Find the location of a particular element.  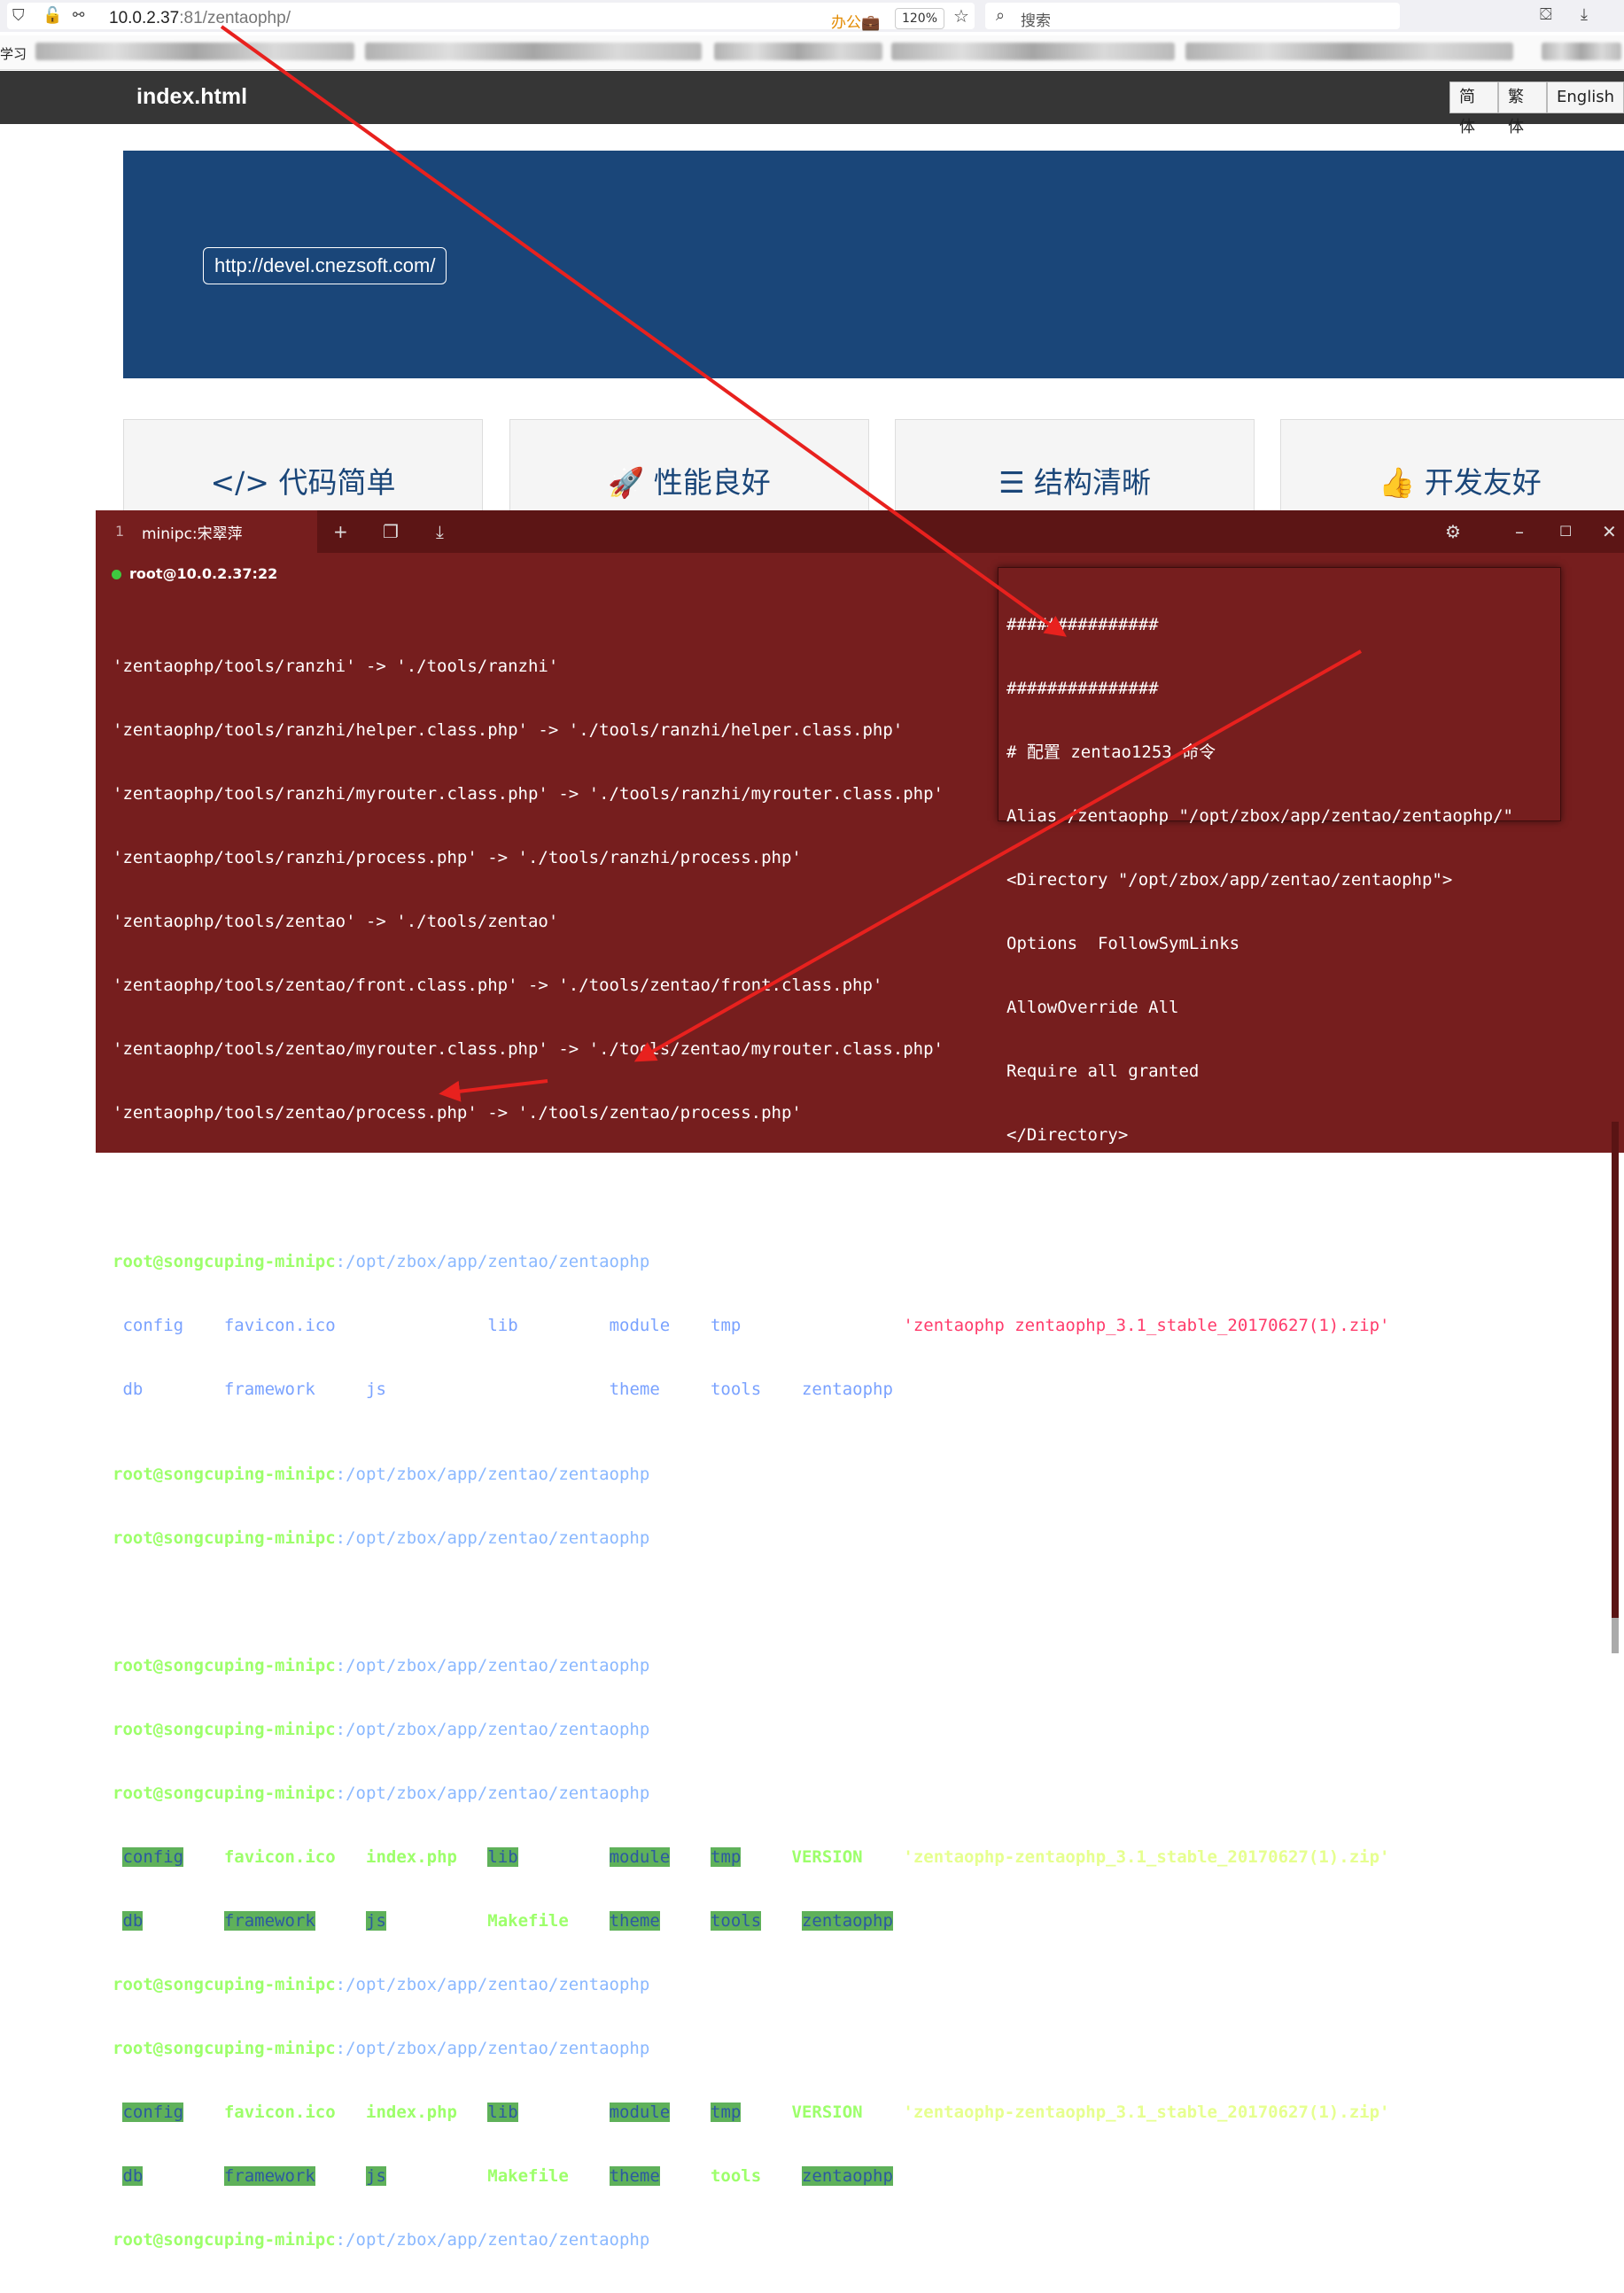

feature-card: 🚀 性能良好 is located at coordinates (689, 468).